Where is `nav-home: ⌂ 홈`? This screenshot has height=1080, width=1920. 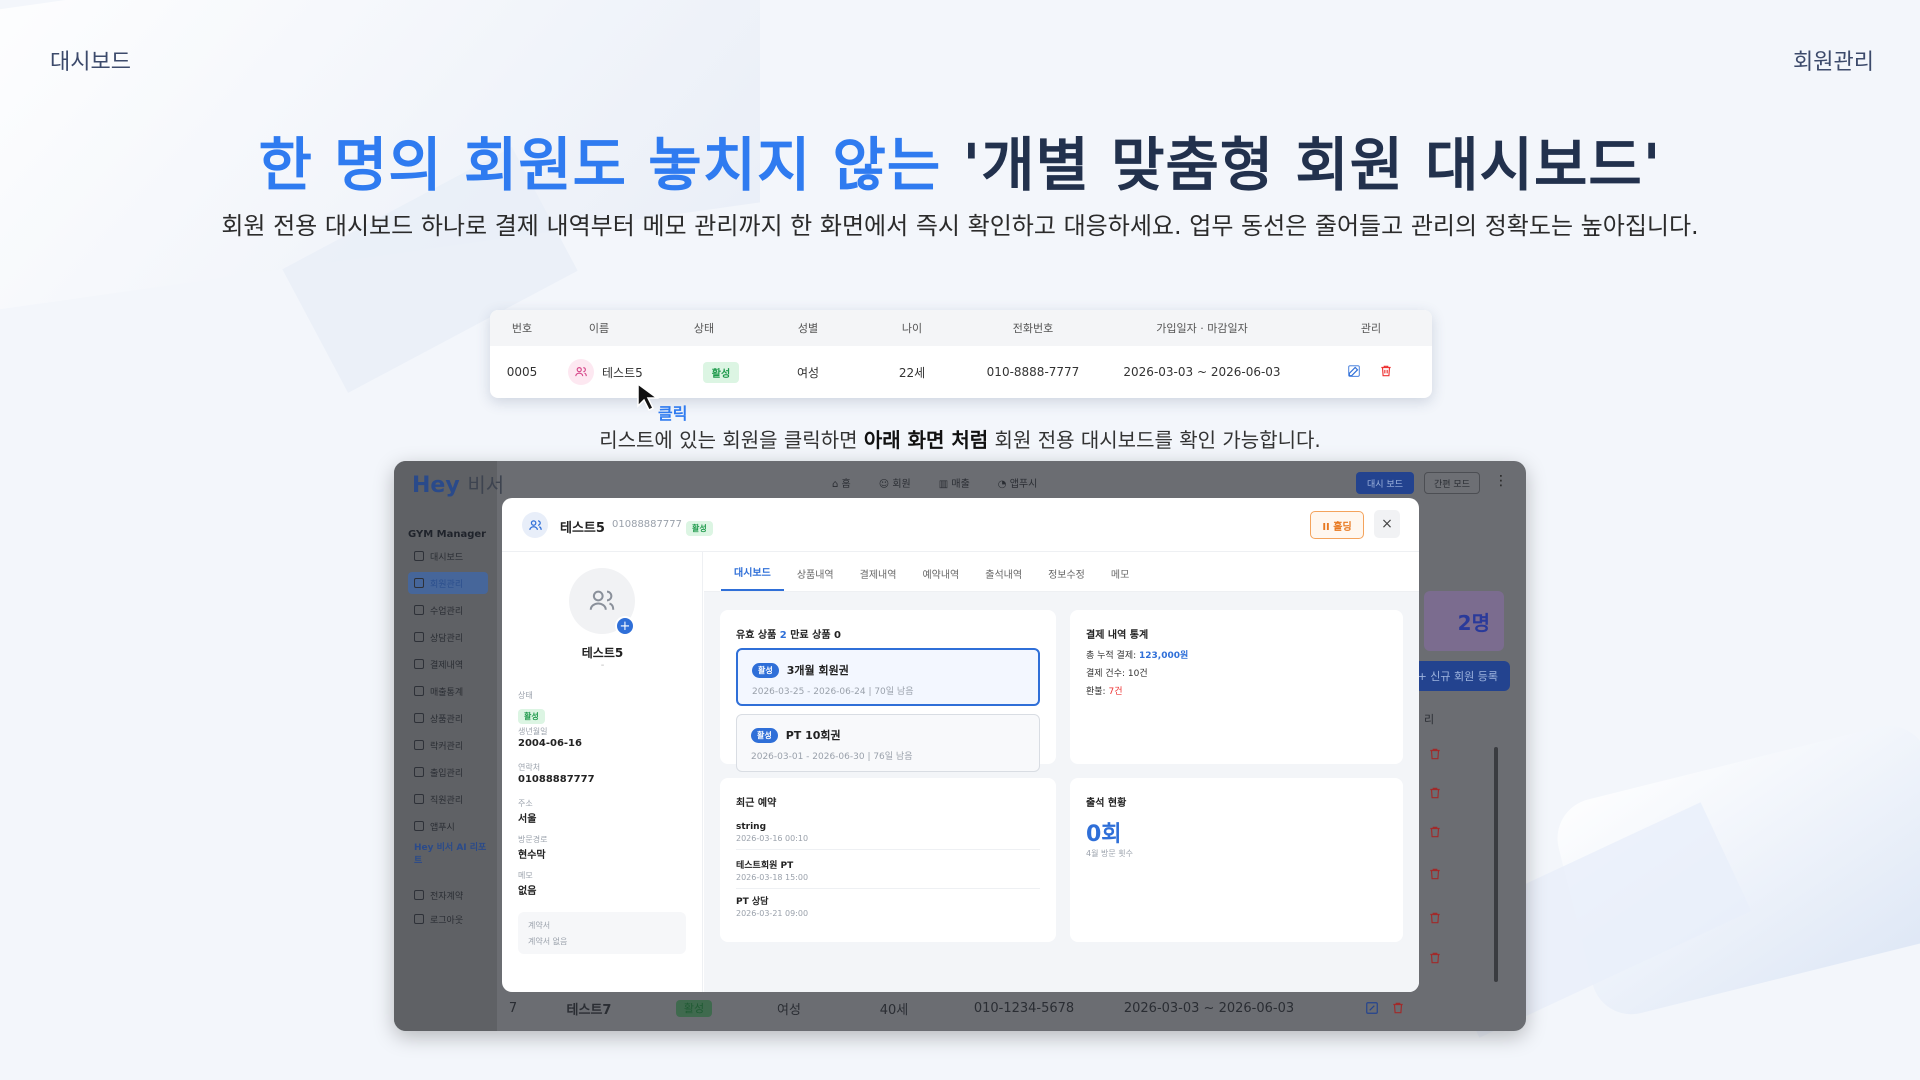
nav-home: ⌂ 홈 is located at coordinates (841, 482).